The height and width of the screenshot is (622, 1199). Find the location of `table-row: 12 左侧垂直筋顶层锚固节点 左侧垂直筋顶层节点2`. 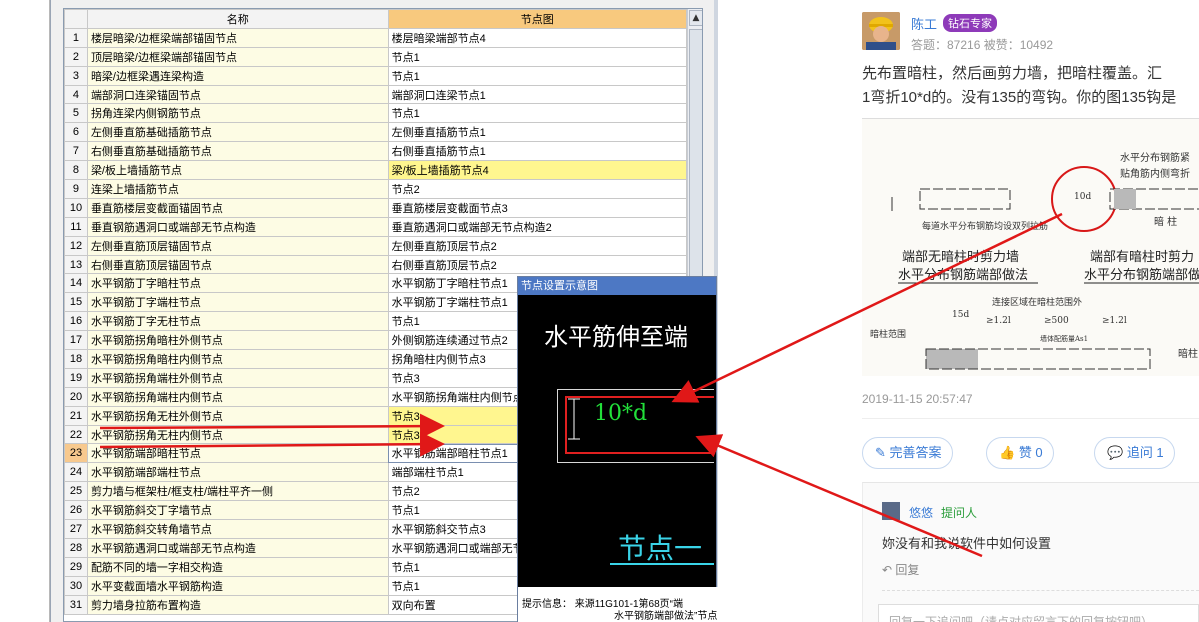

table-row: 12 左侧垂直筋顶层锚固节点 左侧垂直筋顶层节点2 is located at coordinates (376, 245).